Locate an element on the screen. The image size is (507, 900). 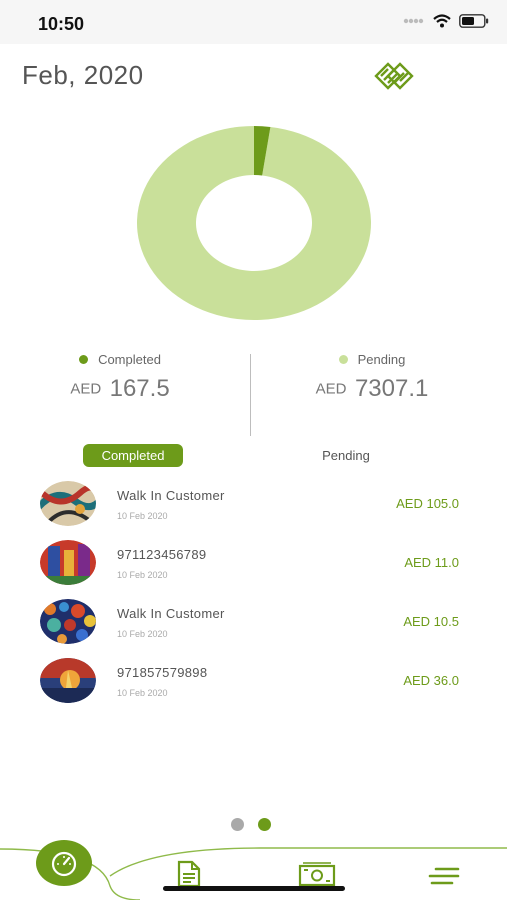
list-item: Walk In Customer 10 Feb 2020 AED 105.0 is located at coordinates (253, 507).